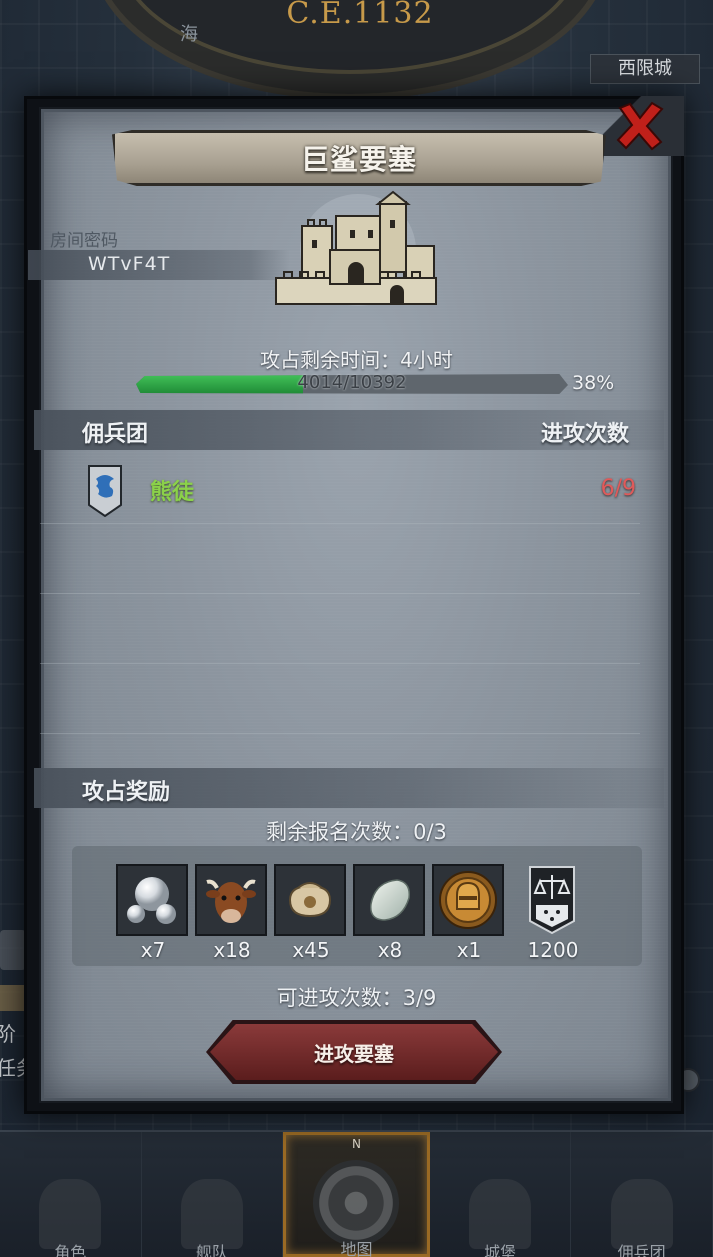  Describe the element at coordinates (356, 832) in the screenshot. I see `signup-remaining: 剩余报名次数：0/3` at that location.